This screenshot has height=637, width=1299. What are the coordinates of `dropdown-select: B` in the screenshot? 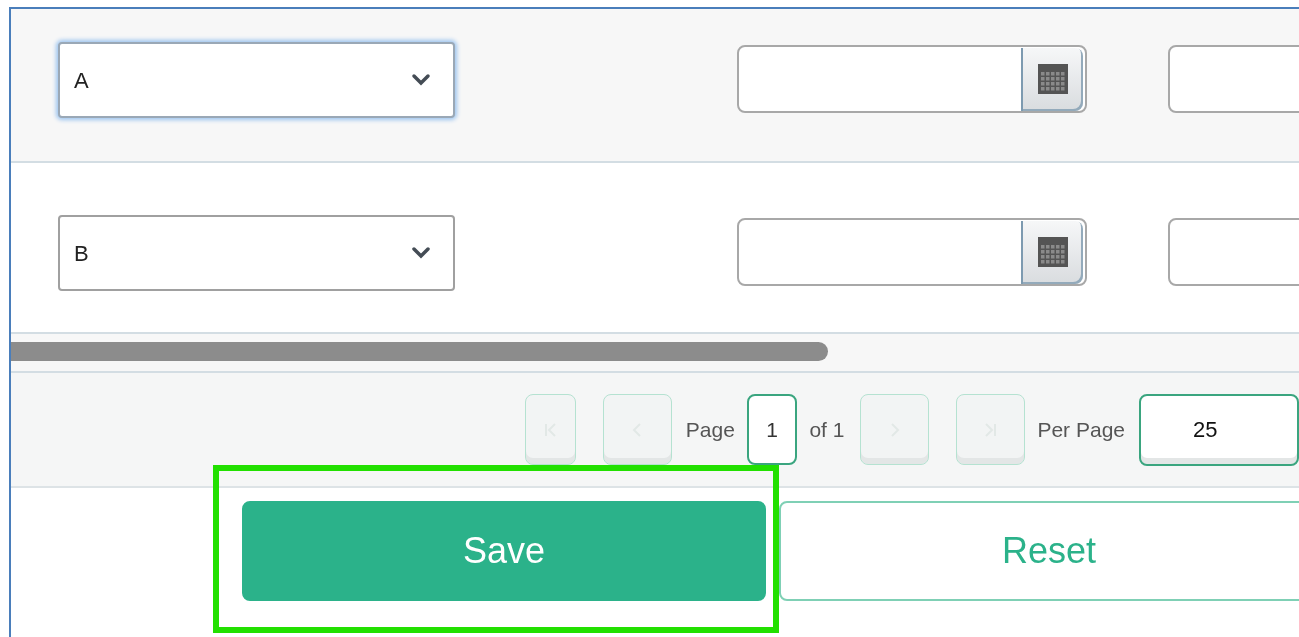 It's located at (256, 253).